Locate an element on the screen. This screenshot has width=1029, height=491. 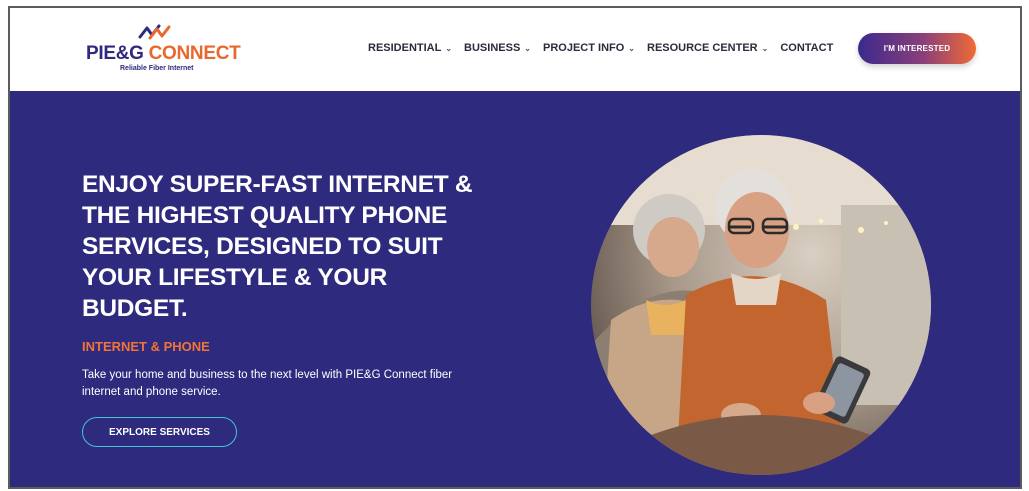
logo-name-part1: PIE&G is located at coordinates (115, 53).